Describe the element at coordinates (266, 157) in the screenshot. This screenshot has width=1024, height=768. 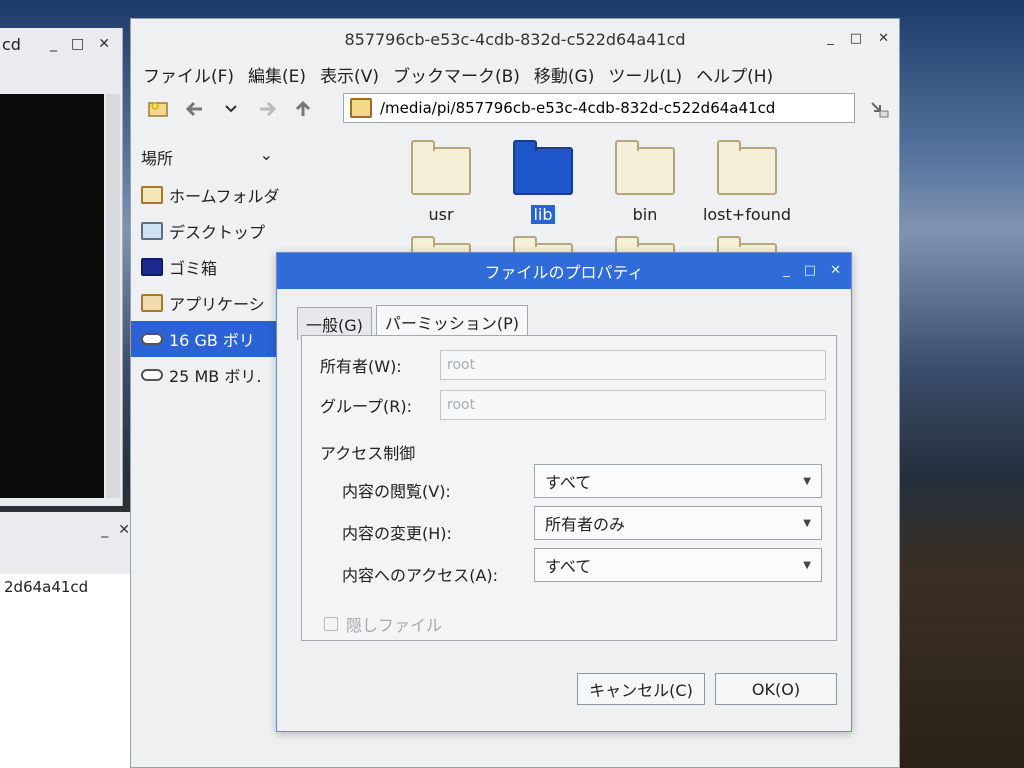
I see `chevron-down-icon: ⌄` at that location.